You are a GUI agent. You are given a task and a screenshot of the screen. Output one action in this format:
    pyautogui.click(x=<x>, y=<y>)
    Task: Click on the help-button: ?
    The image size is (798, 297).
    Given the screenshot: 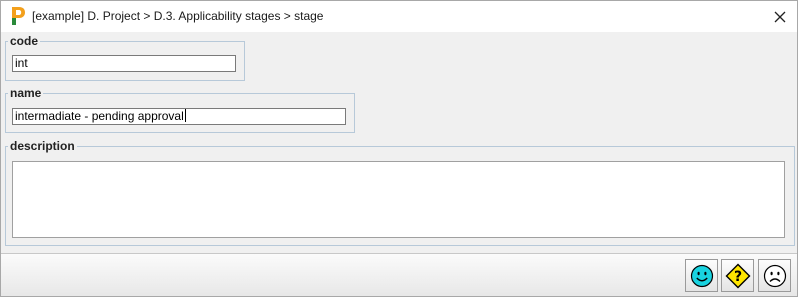 What is the action you would take?
    pyautogui.click(x=737, y=275)
    